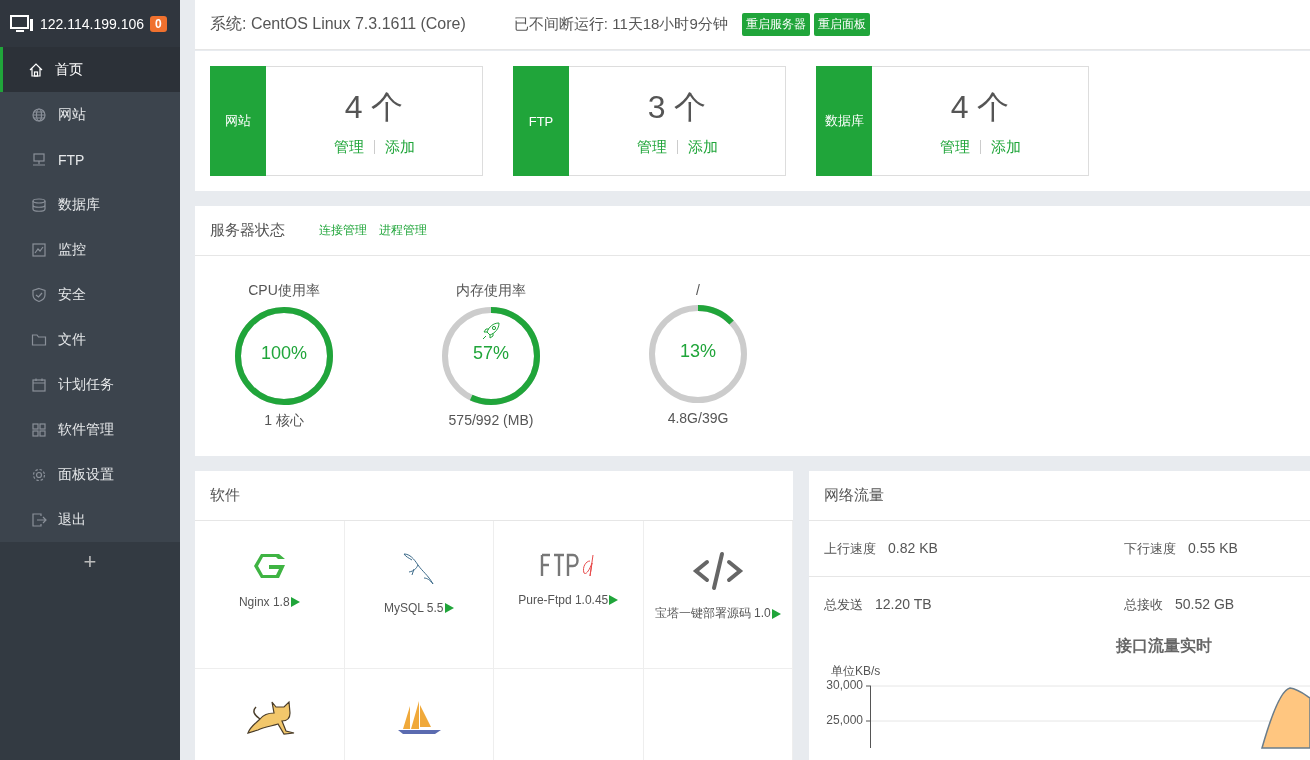  Describe the element at coordinates (491, 420) in the screenshot. I see `gauge-detail: 575/992 (MB)` at that location.